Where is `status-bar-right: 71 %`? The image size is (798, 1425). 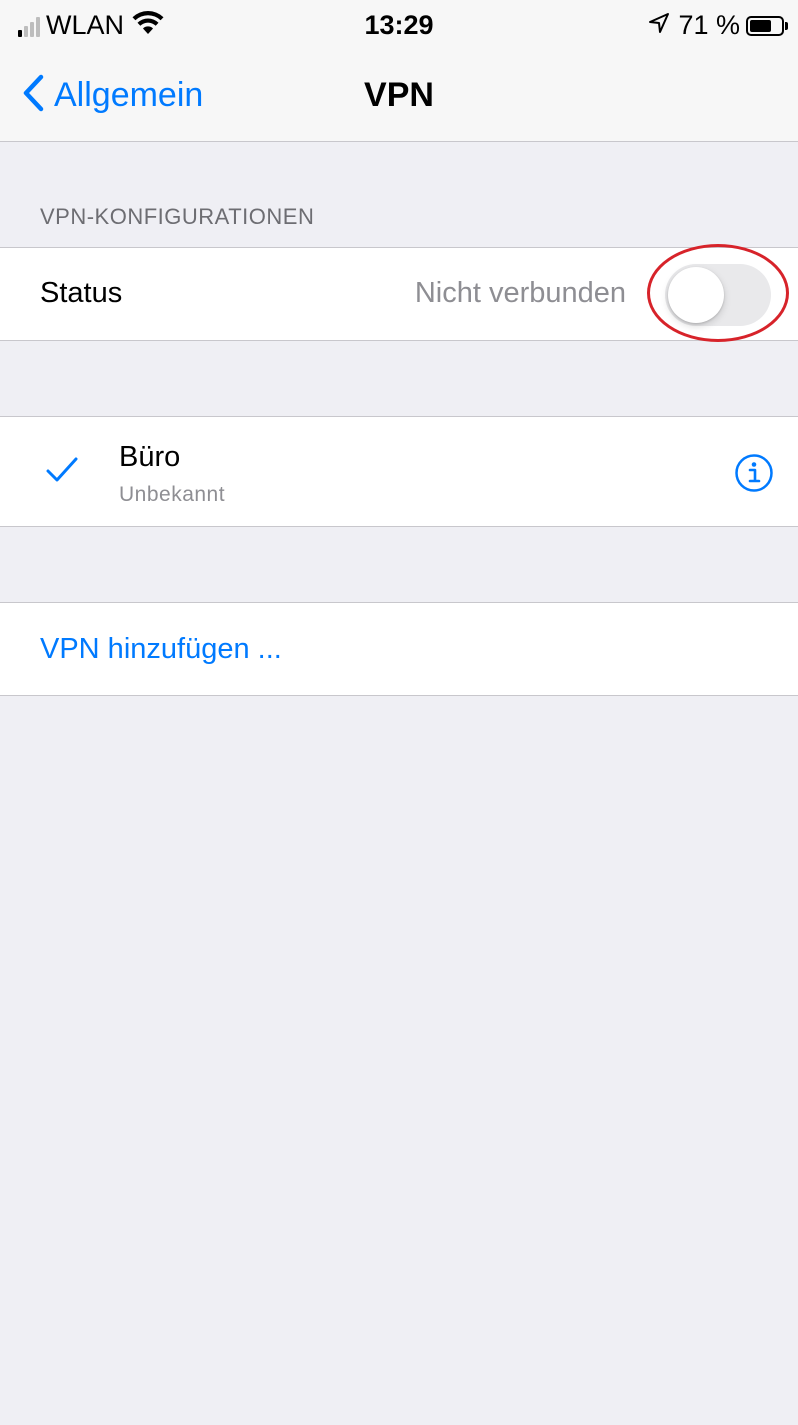 status-bar-right: 71 % is located at coordinates (718, 25).